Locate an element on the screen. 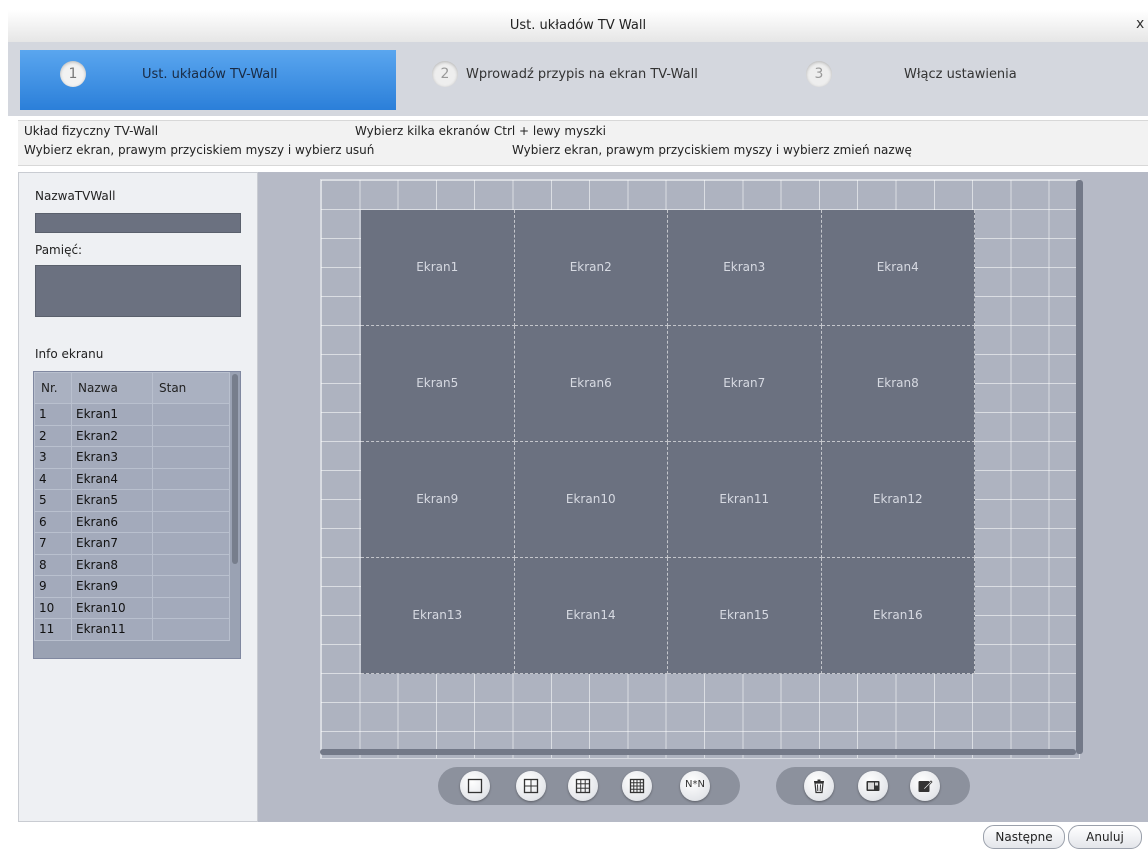 This screenshot has width=1148, height=850. wall-screen-label: Ekran4 is located at coordinates (897, 267).